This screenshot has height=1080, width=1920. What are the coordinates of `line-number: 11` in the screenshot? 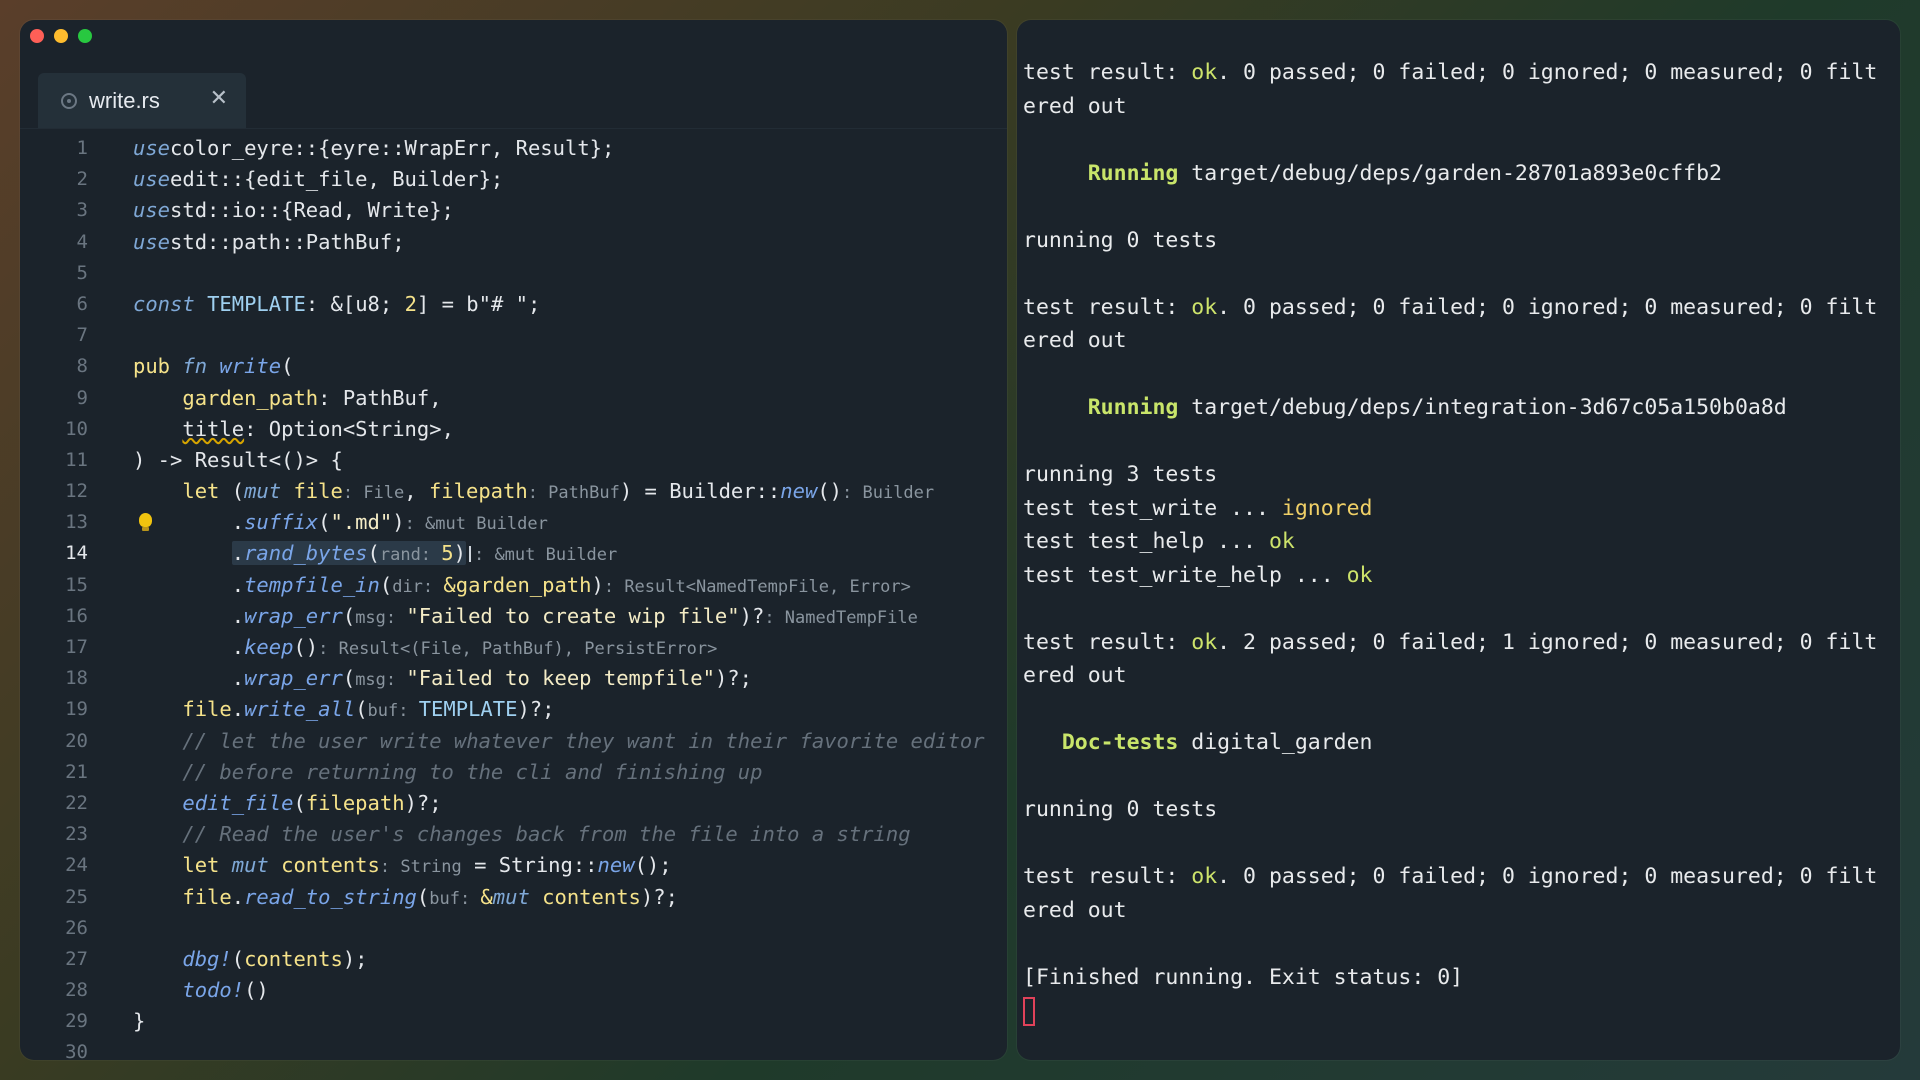 It's located at (76, 459).